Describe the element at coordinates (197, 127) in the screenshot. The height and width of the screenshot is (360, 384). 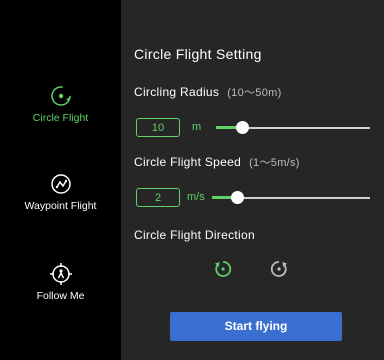
I see `radius-unit: m` at that location.